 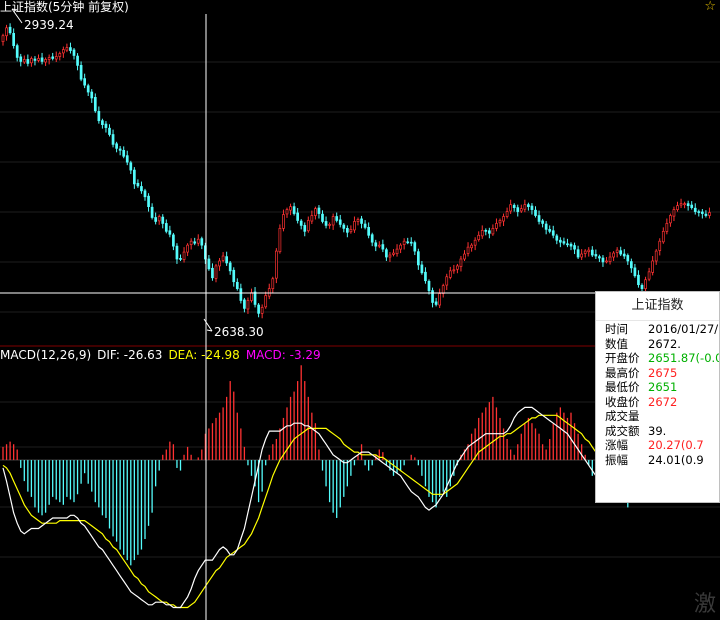 What do you see at coordinates (622, 430) in the screenshot?
I see `info-row-key: 成交额` at bounding box center [622, 430].